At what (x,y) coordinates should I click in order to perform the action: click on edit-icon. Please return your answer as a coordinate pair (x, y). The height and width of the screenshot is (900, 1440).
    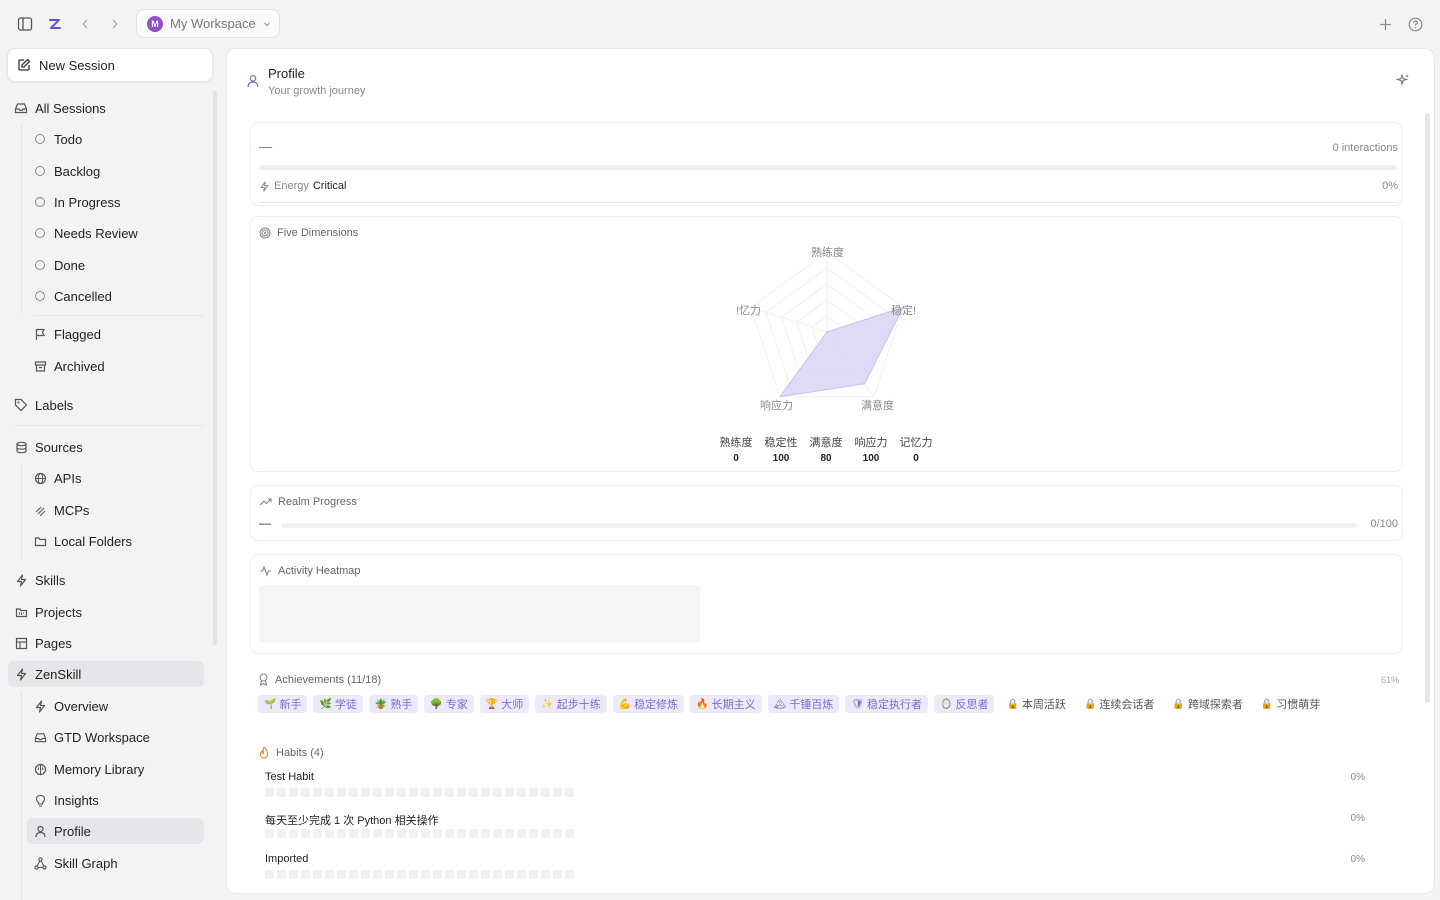
    Looking at the image, I should click on (24, 64).